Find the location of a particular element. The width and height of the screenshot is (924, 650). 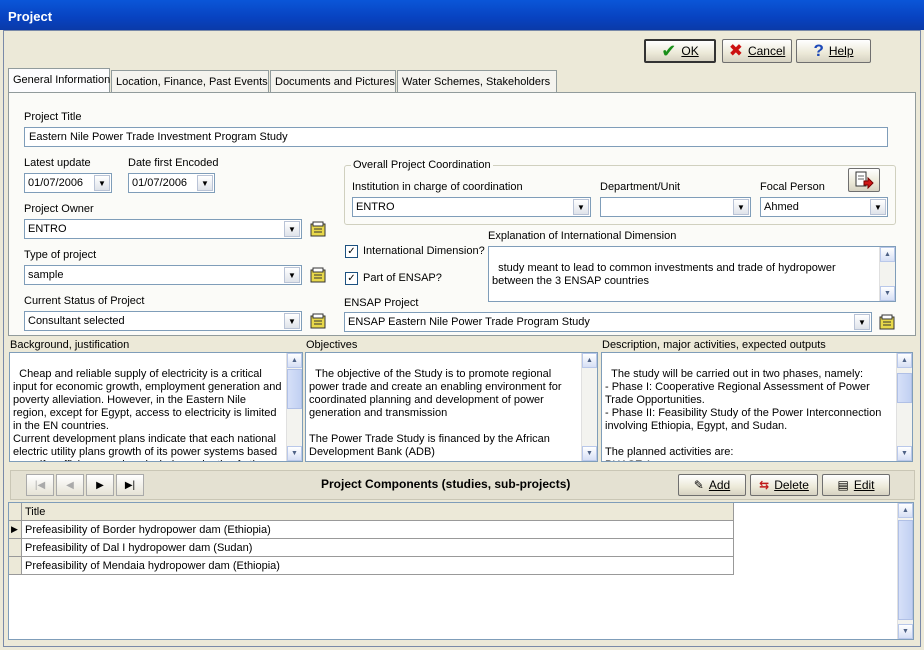

ok-button: ✔ OK is located at coordinates (680, 51).